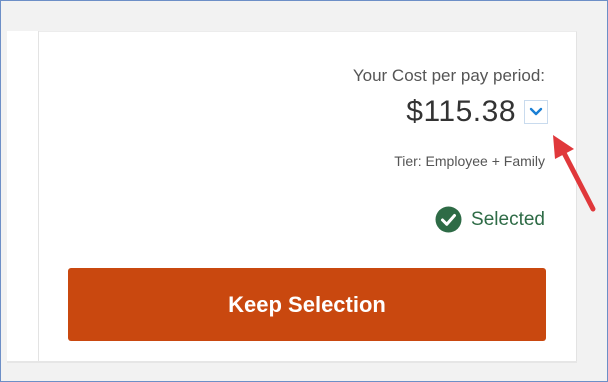 The image size is (608, 382). I want to click on price-row: $115.38, so click(477, 112).